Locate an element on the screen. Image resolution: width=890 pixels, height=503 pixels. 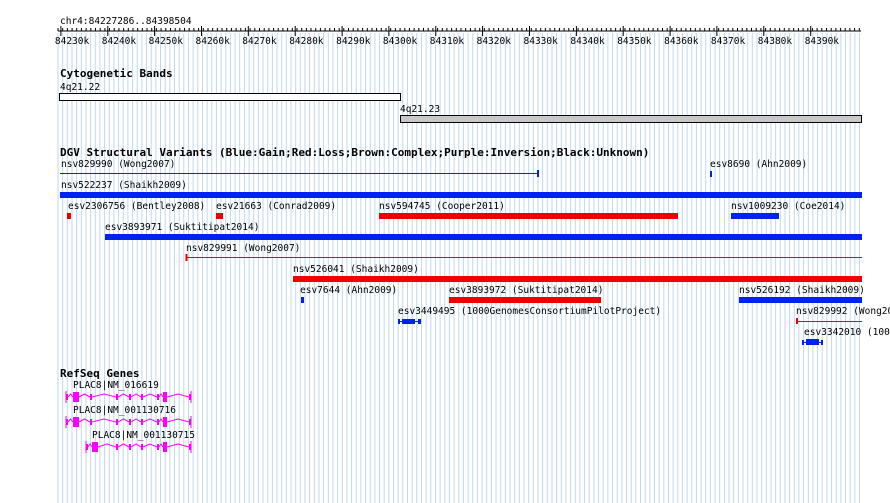
variant-label: nsv522237 (Shaikh2009) is located at coordinates (124, 185).